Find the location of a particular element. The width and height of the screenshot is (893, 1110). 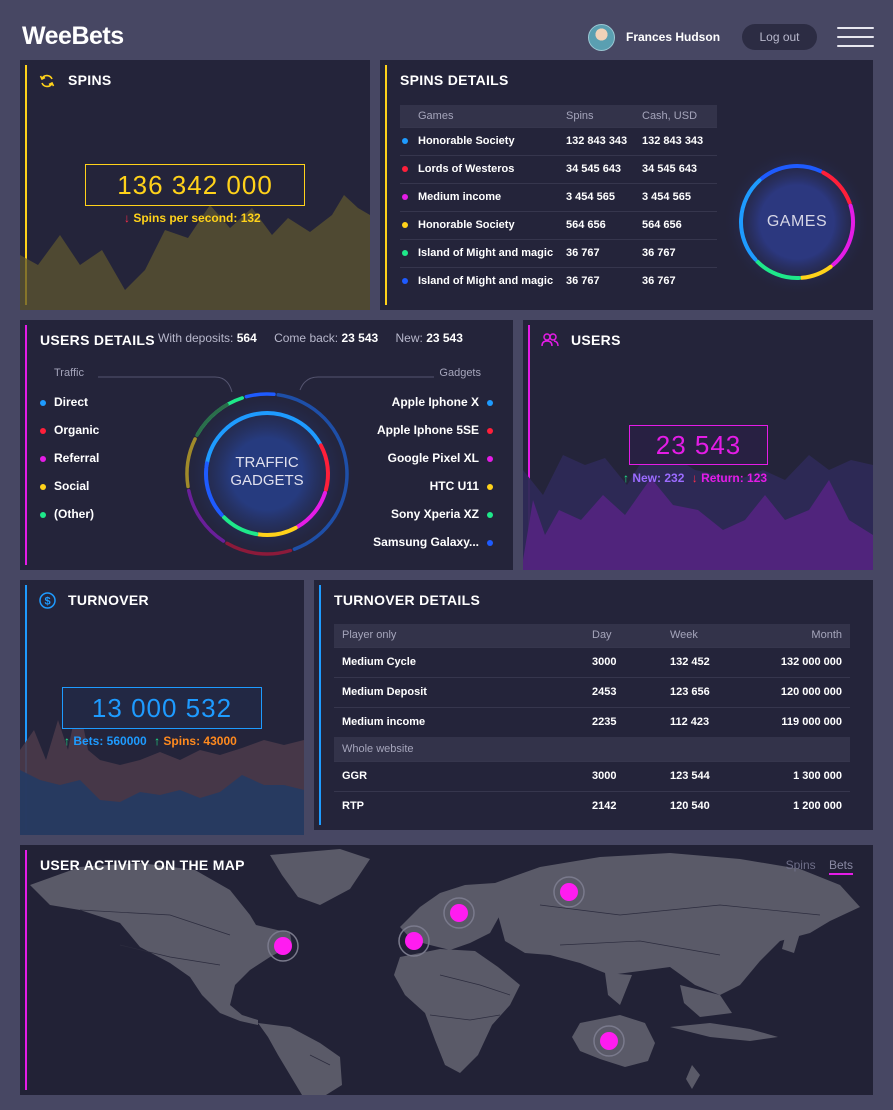

legend-item: Referral is located at coordinates (110, 458).